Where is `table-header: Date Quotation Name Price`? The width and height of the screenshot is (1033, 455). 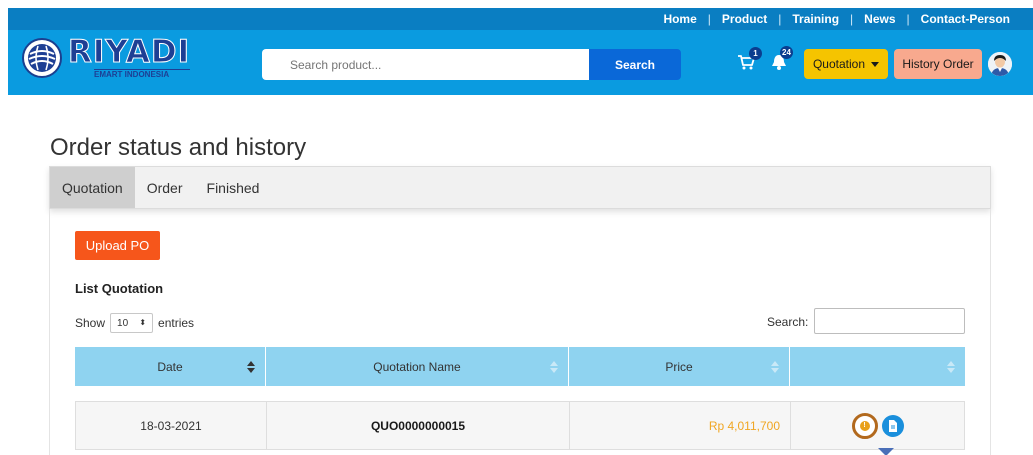 table-header: Date Quotation Name Price is located at coordinates (520, 366).